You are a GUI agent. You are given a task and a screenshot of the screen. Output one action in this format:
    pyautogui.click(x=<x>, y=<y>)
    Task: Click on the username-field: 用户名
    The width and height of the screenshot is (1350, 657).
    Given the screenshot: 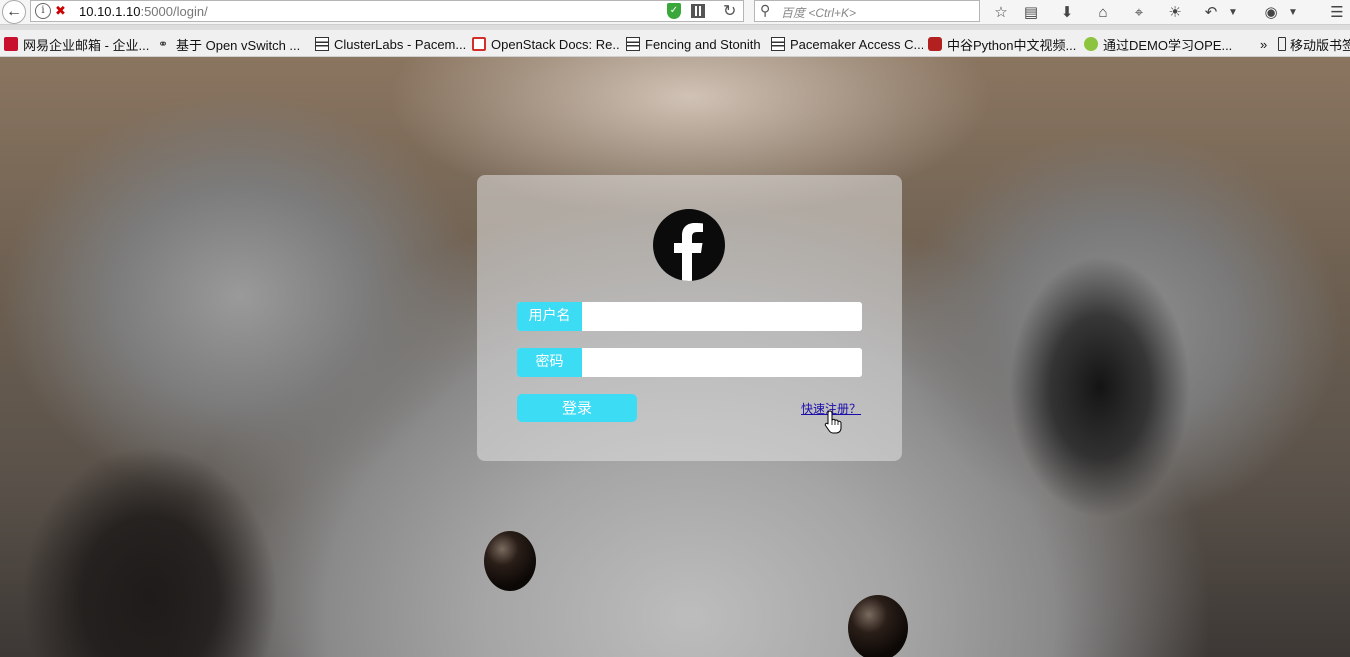 What is the action you would take?
    pyautogui.click(x=689, y=316)
    